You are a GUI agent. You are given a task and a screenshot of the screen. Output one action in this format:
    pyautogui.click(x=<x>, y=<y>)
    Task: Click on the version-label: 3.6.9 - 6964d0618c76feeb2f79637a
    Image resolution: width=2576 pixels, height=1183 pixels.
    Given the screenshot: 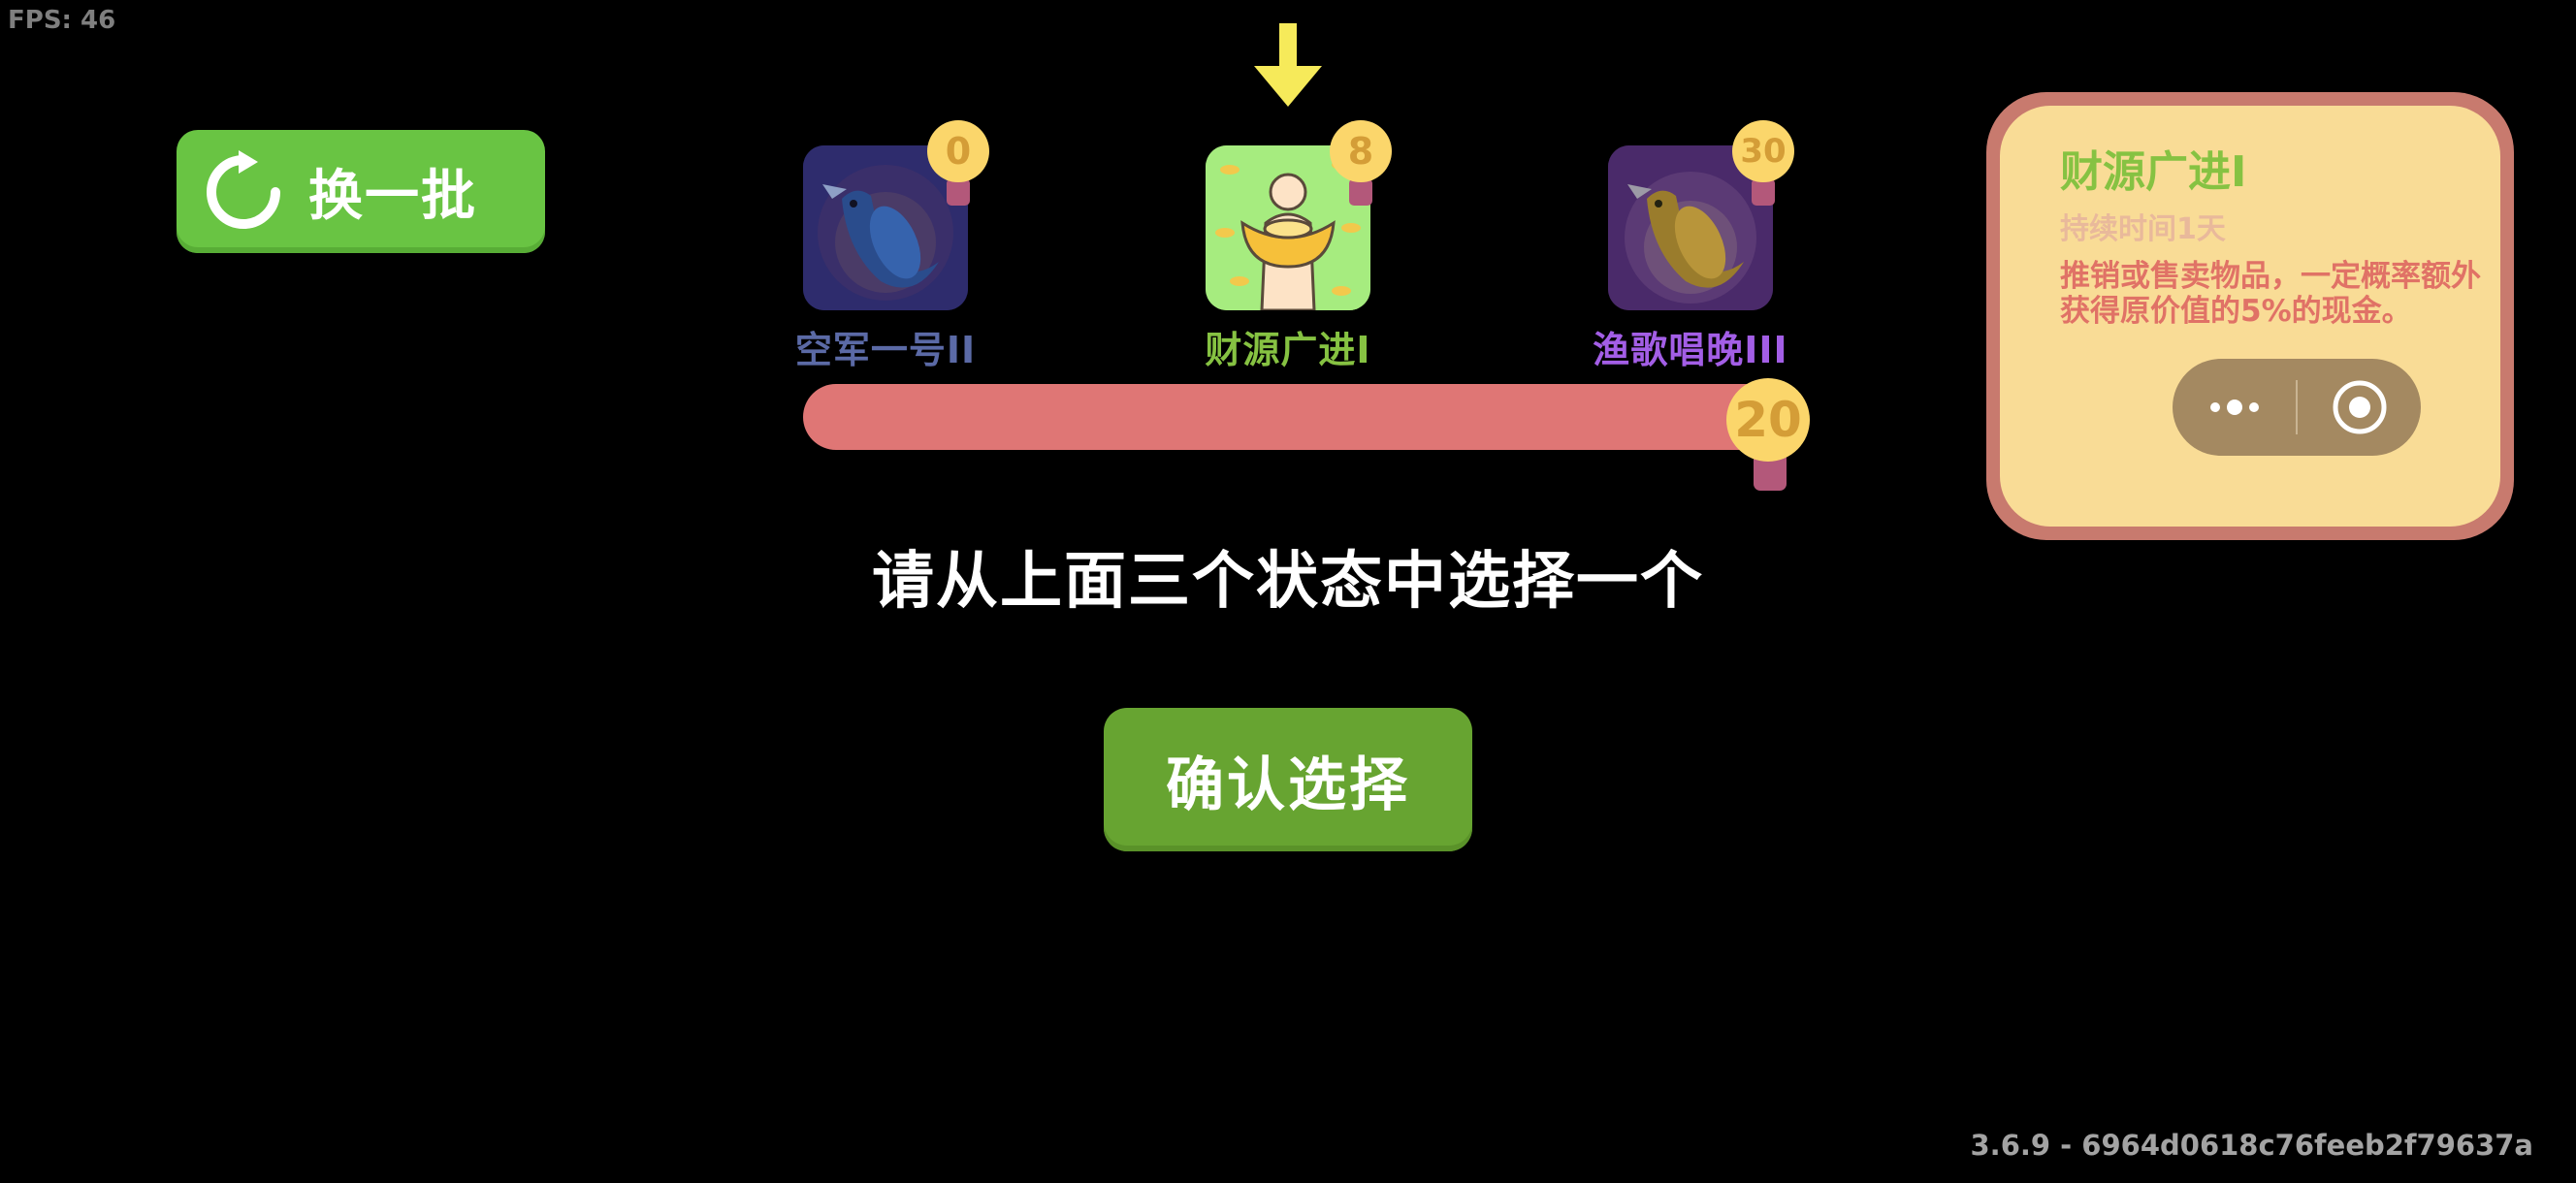 What is the action you would take?
    pyautogui.click(x=2252, y=1145)
    